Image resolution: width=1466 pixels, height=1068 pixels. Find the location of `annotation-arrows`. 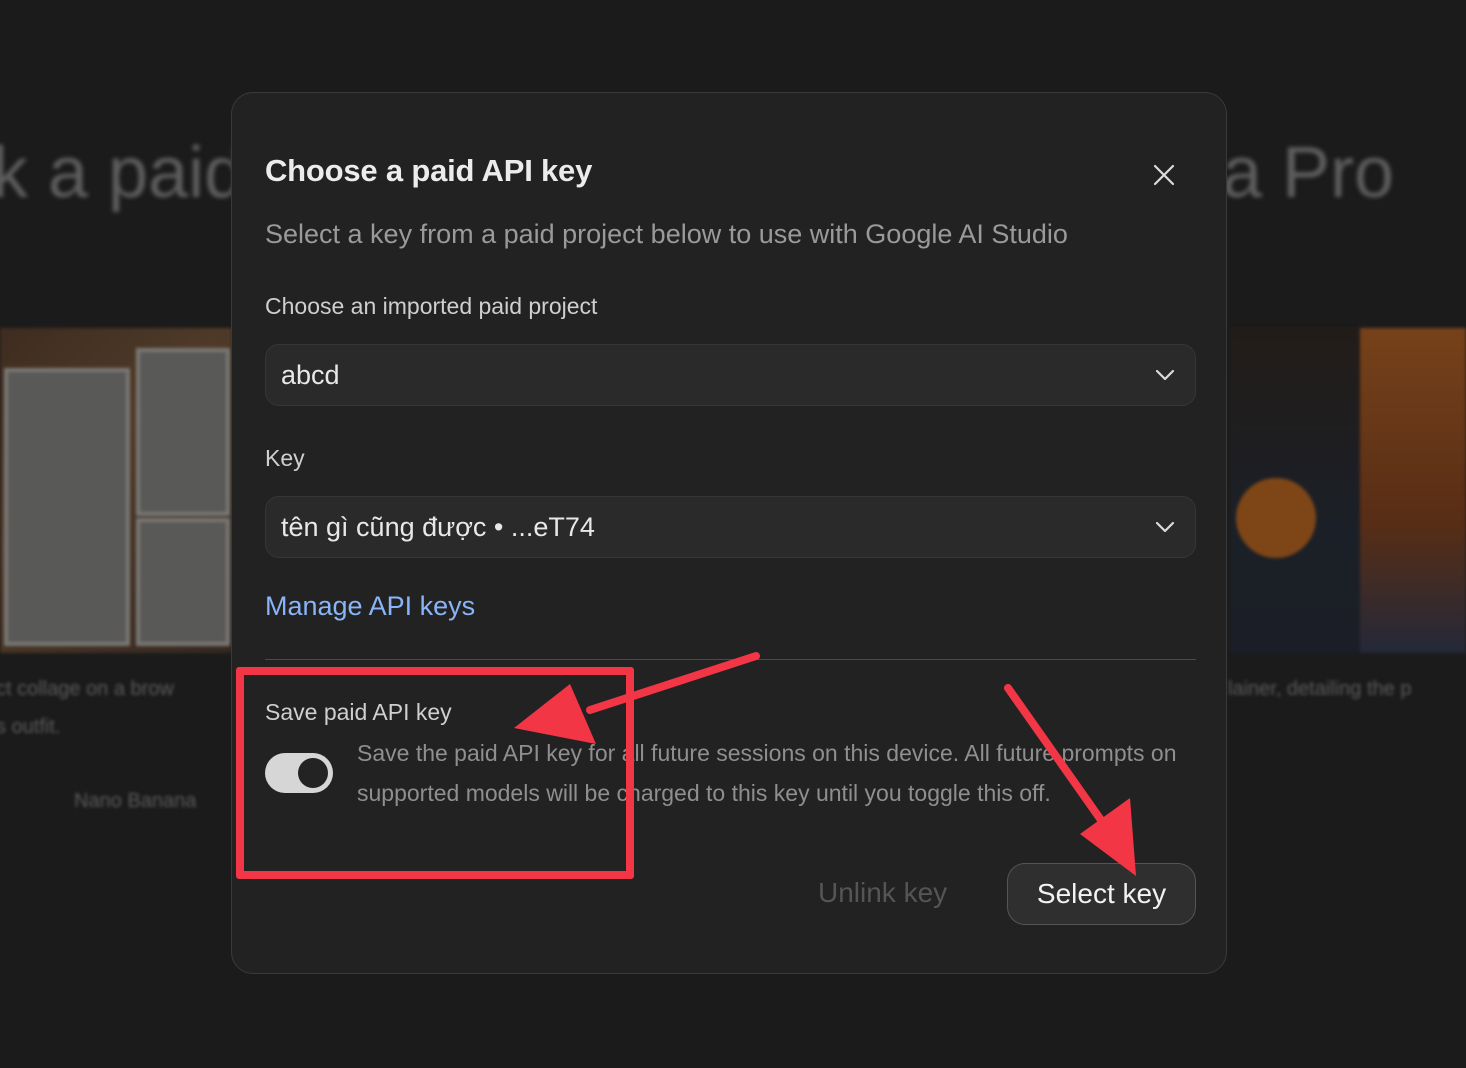

annotation-arrows is located at coordinates (825, 764).